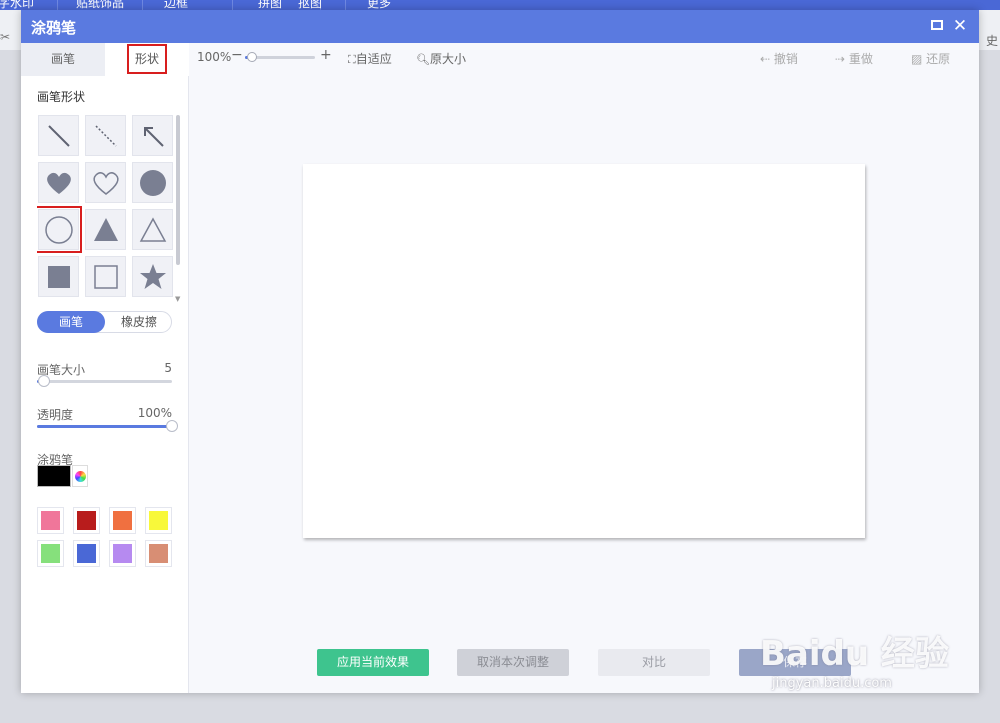  I want to click on watermark-logo: Baidu 经验, so click(854, 654).